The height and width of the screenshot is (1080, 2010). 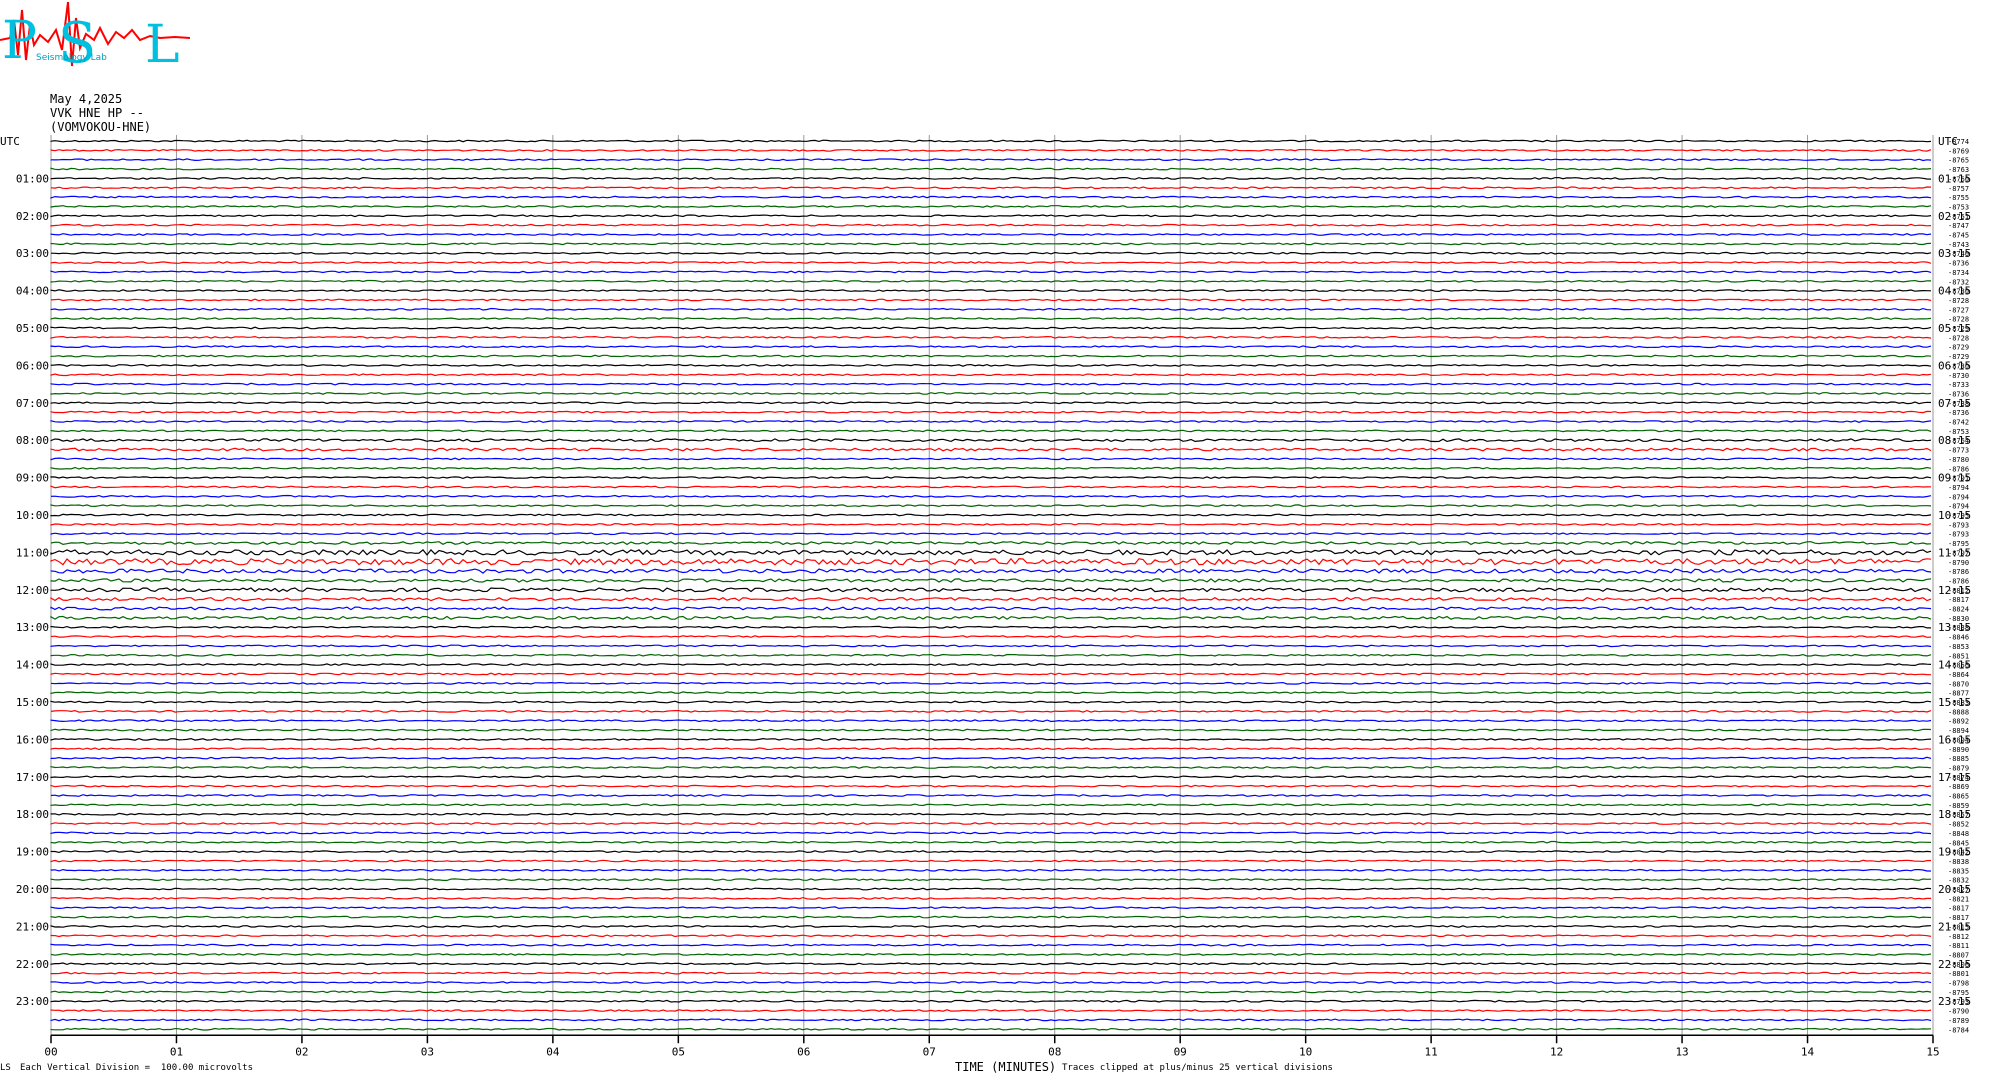 What do you see at coordinates (176, 1051) in the screenshot?
I see `x-tick-label: 01` at bounding box center [176, 1051].